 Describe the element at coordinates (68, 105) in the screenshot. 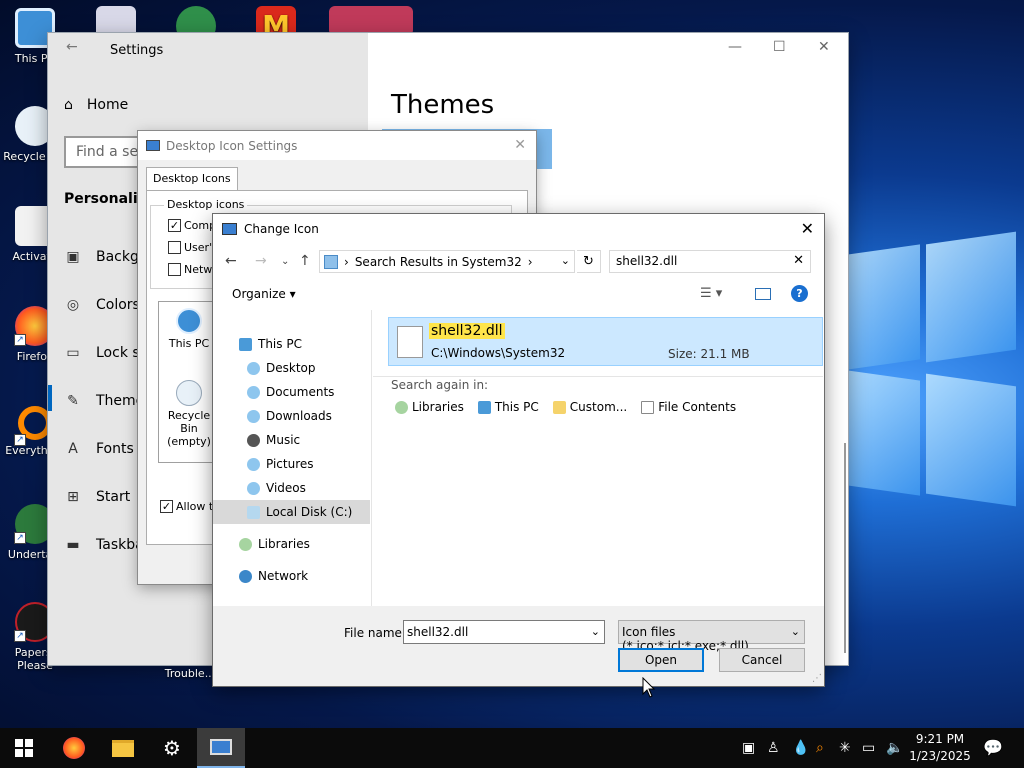

I see `home-icon: ⌂` at that location.